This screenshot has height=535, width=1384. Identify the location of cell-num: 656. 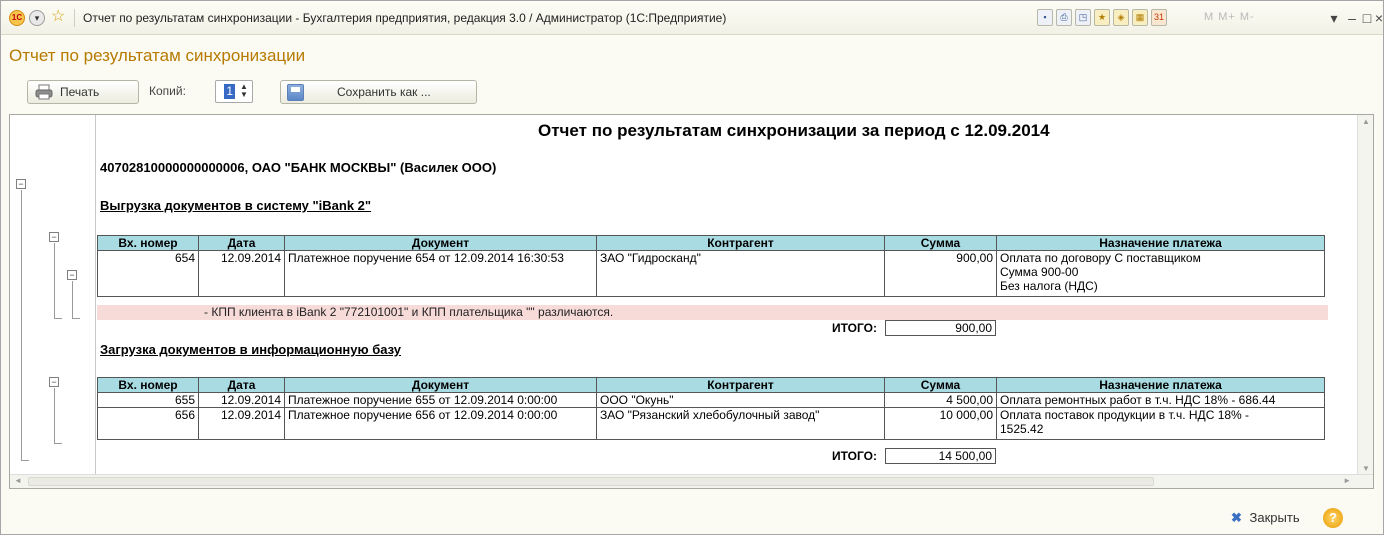
(148, 423).